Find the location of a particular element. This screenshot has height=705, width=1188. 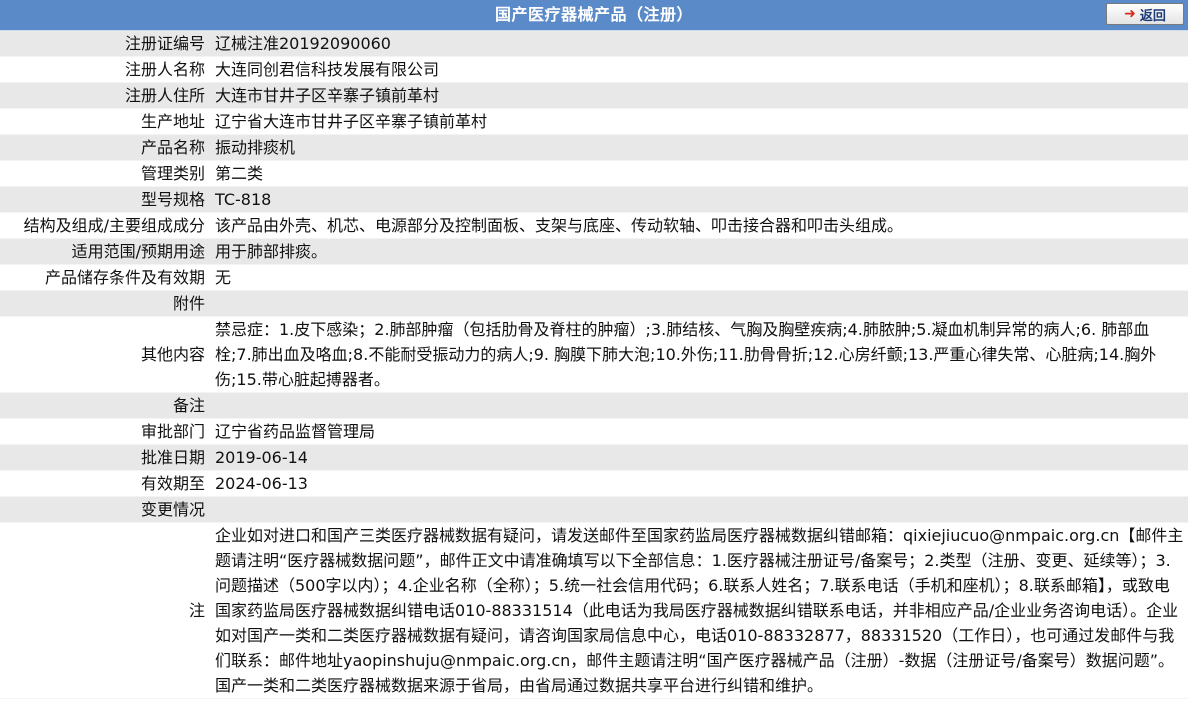

field-label: 适用范围/预期用途 is located at coordinates (104, 251).